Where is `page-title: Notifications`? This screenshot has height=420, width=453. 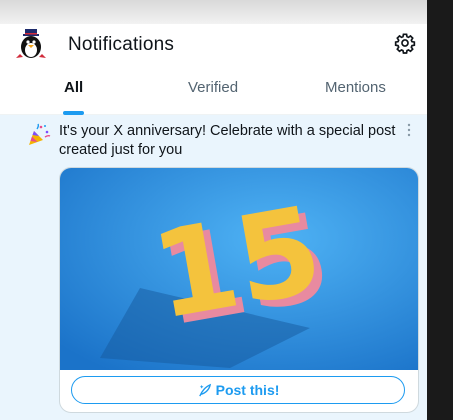 page-title: Notifications is located at coordinates (121, 44).